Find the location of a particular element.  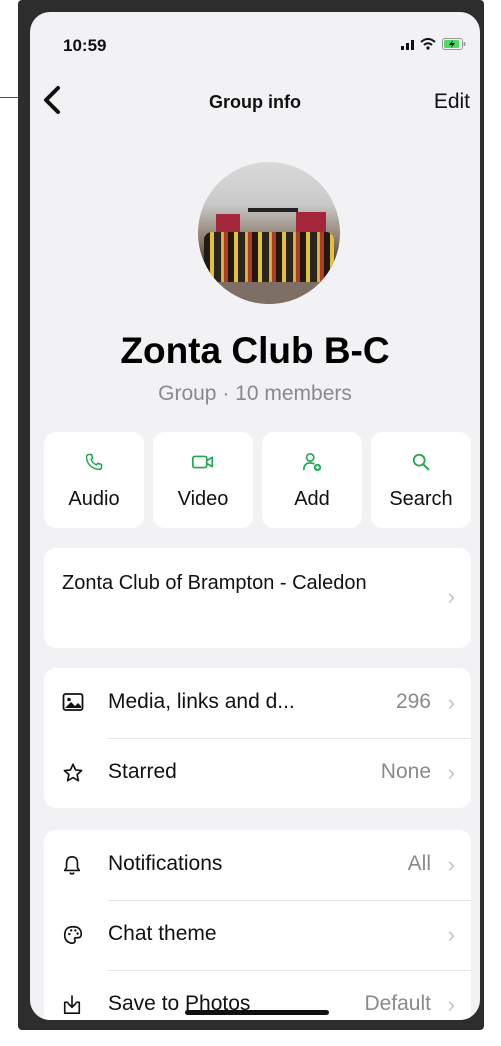

status-time: 10:59 is located at coordinates (85, 45).